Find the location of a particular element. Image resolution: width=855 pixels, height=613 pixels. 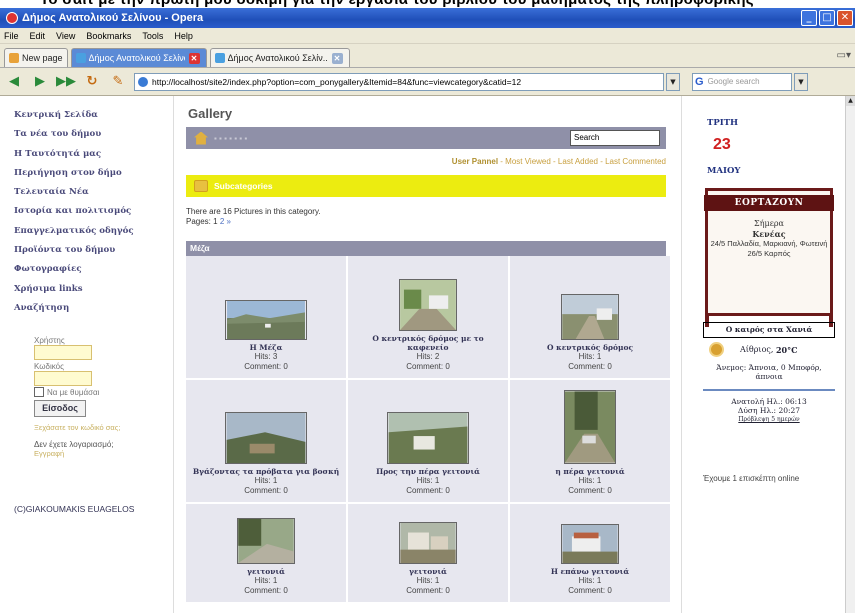

item-caption: Η επάνω γειτονιά is located at coordinates (590, 571).